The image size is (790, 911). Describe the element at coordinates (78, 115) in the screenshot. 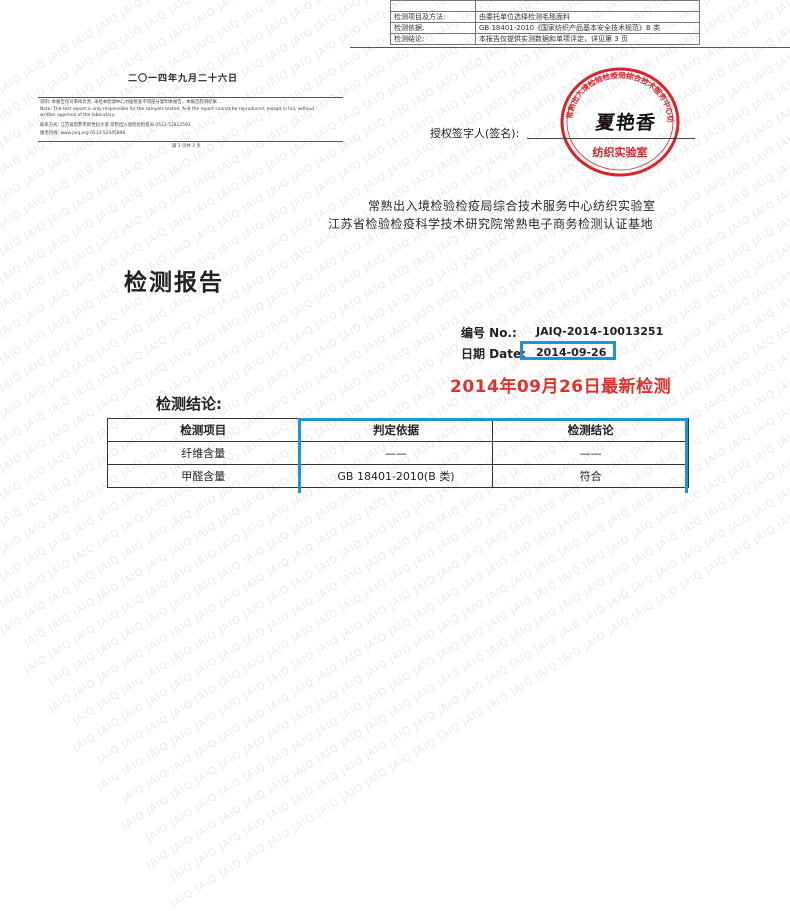

I see `note-line: written approval of the laboratory.` at that location.